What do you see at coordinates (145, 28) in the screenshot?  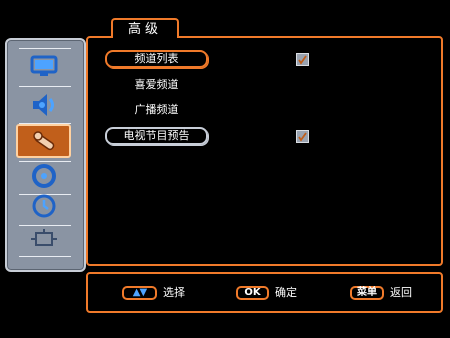 I see `page-title: 高级` at bounding box center [145, 28].